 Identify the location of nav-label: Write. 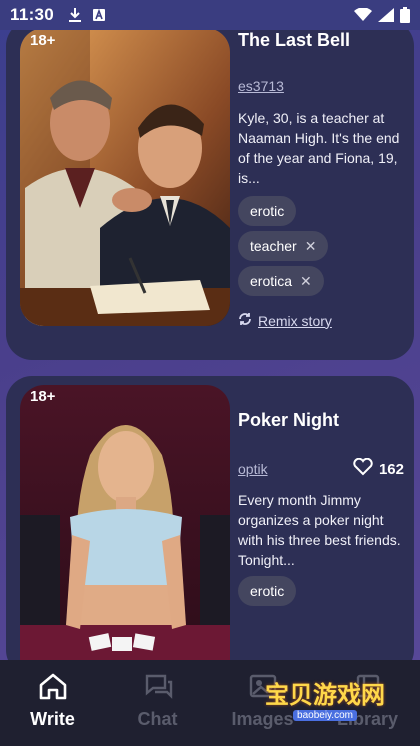
(52, 719).